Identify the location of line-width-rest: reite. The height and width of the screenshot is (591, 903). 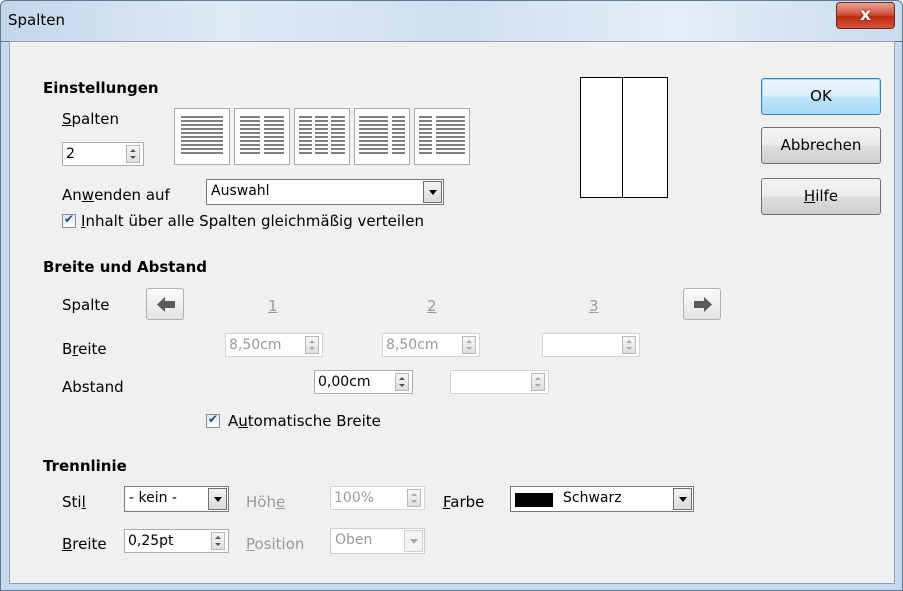
(89, 544).